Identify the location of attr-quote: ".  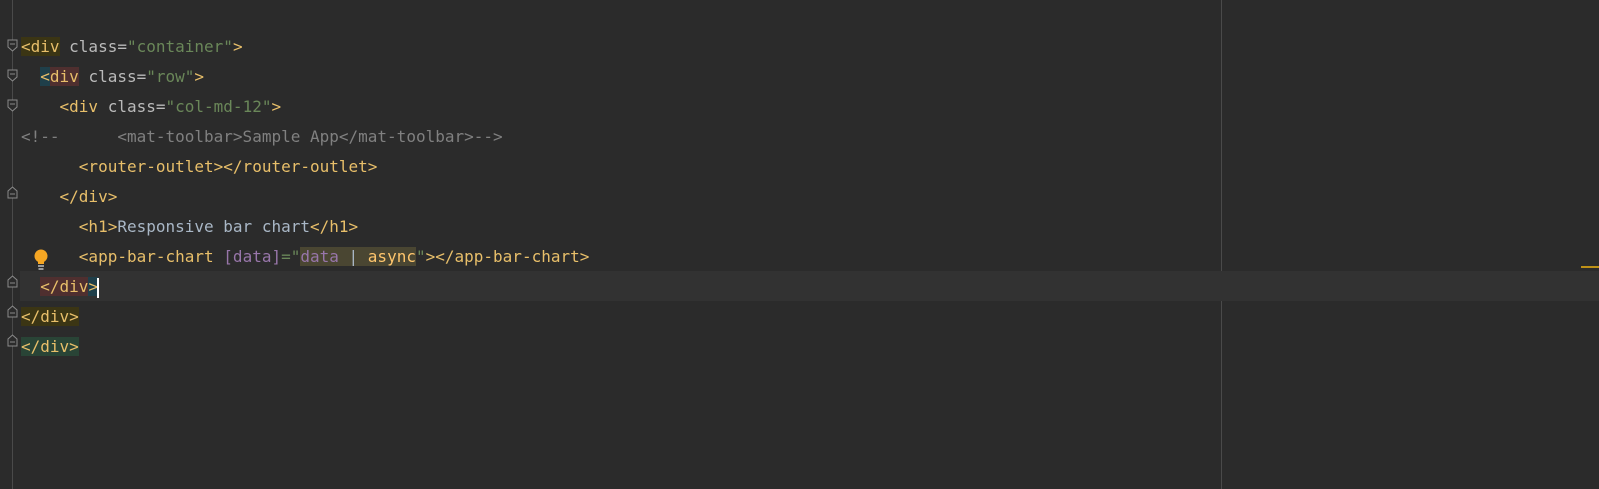
(420, 256).